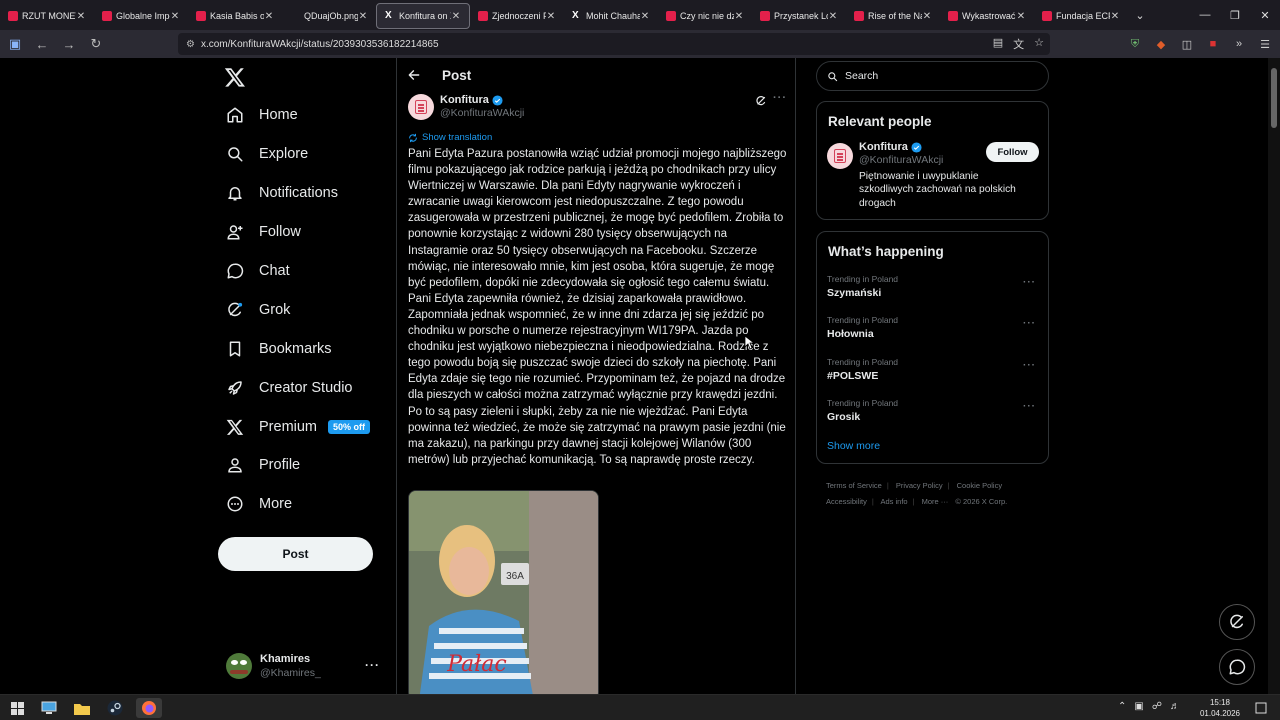 The height and width of the screenshot is (720, 1280). Describe the element at coordinates (294, 426) in the screenshot. I see `nav-premium: Premium 50% off` at that location.